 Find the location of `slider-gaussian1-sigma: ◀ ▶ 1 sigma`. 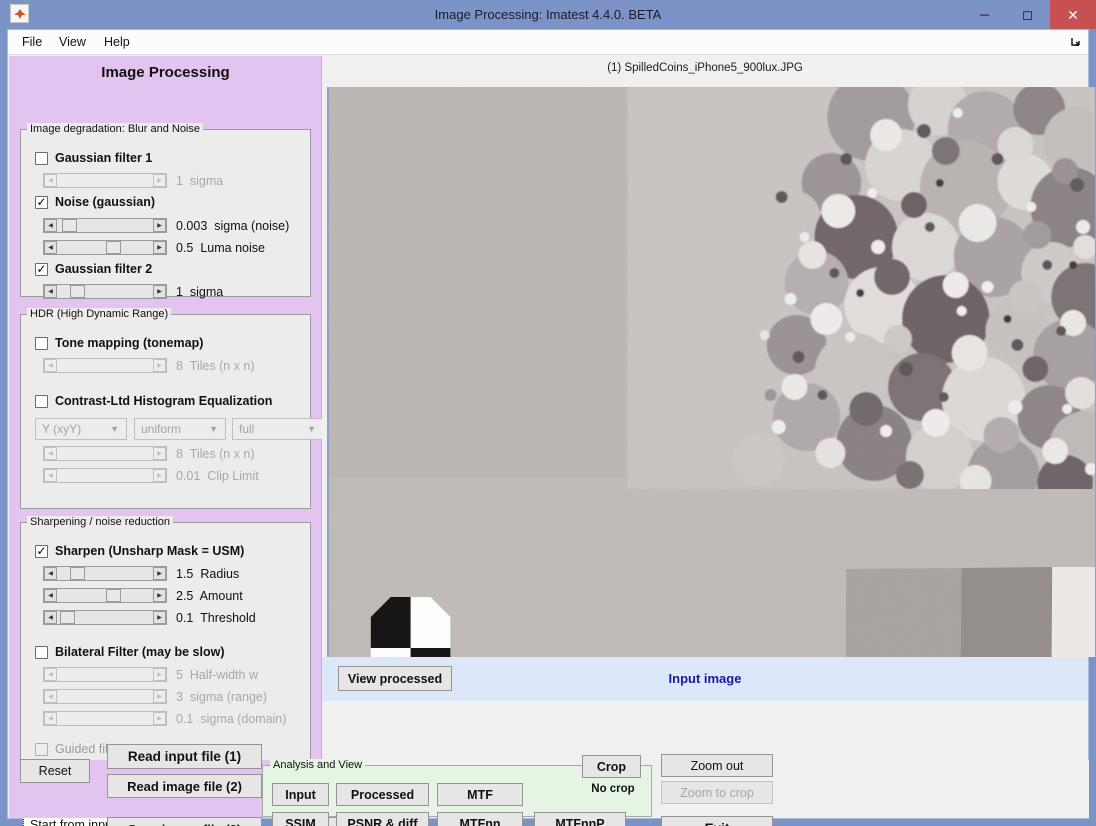

slider-gaussian1-sigma: ◀ ▶ 1 sigma is located at coordinates (133, 180).